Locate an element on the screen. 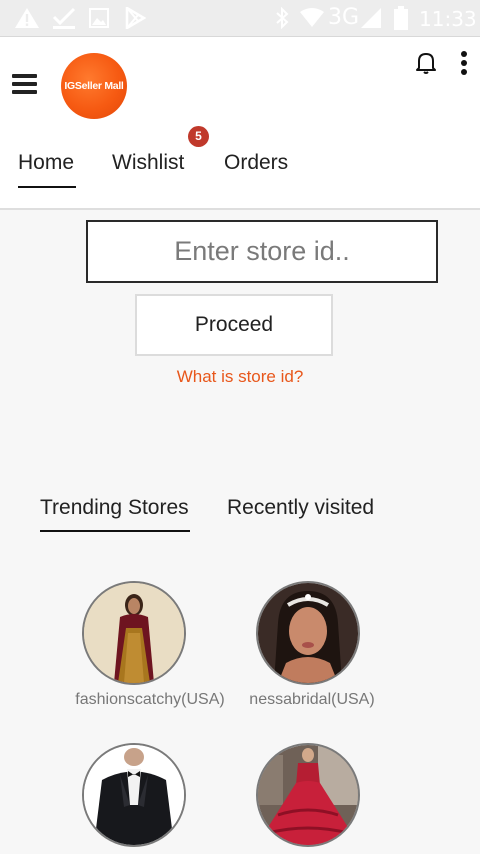  tab-home-indicator is located at coordinates (47, 187).